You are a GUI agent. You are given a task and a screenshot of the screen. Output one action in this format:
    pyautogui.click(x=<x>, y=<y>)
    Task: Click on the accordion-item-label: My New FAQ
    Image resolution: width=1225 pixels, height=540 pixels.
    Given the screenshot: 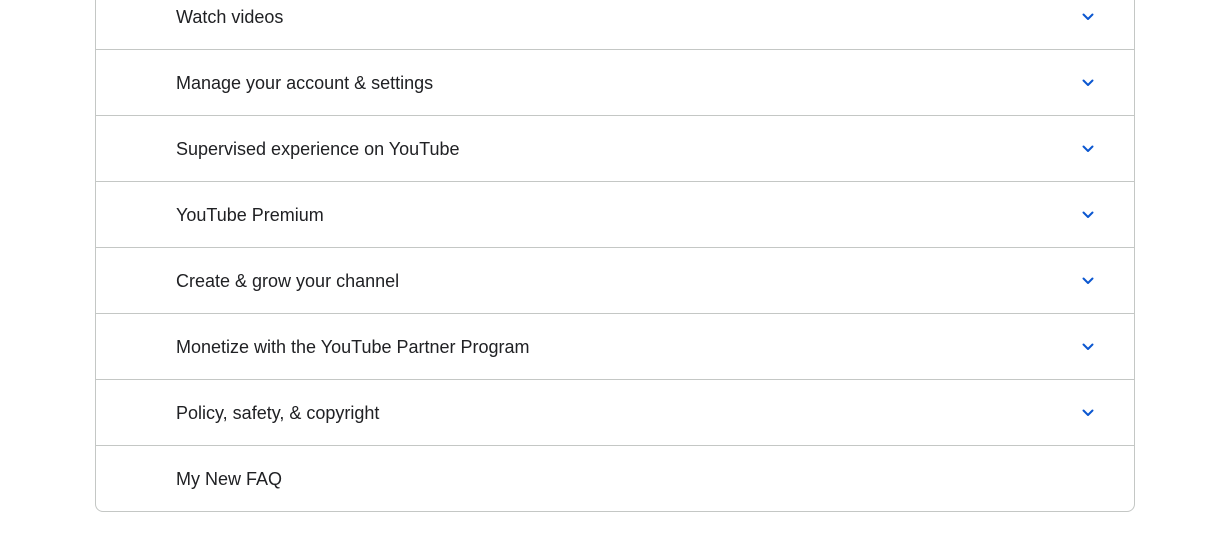 What is the action you would take?
    pyautogui.click(x=229, y=478)
    